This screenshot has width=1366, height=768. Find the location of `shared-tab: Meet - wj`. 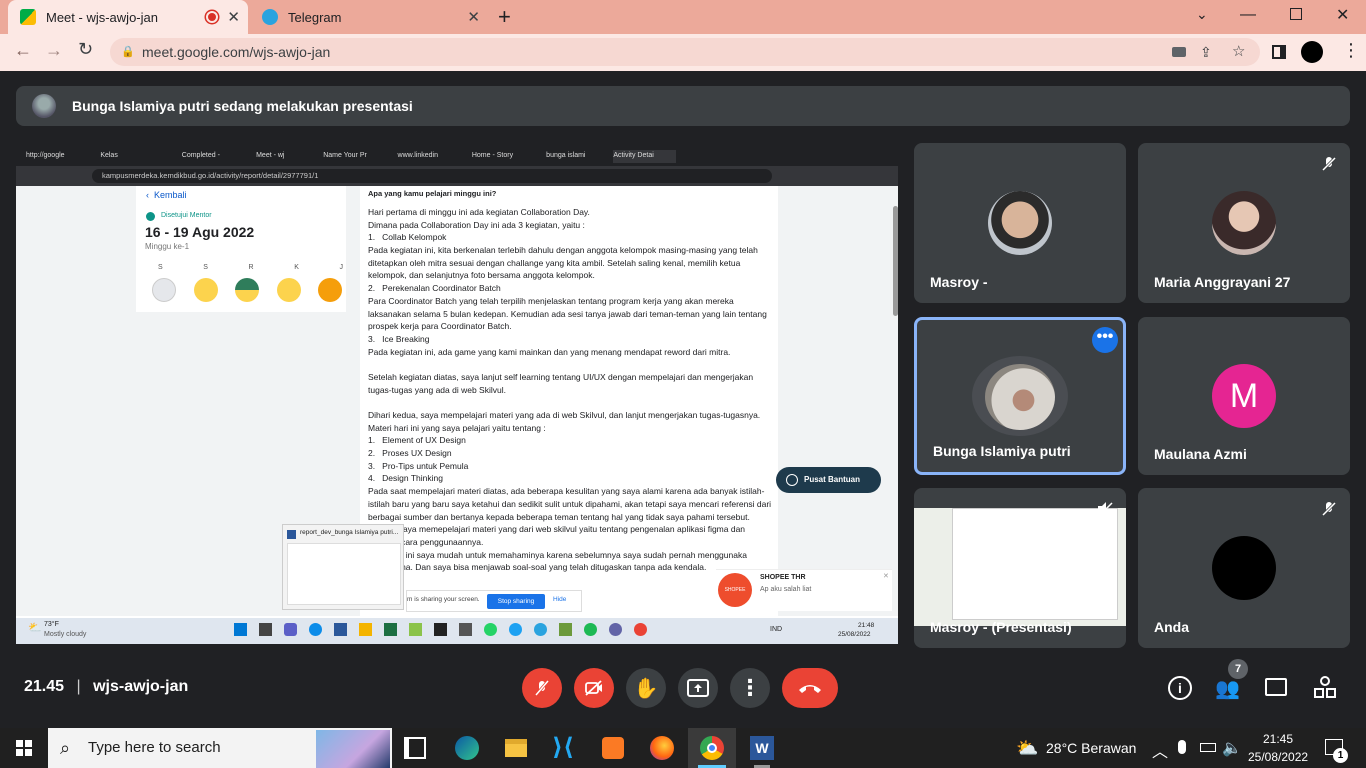

shared-tab: Meet - wj is located at coordinates (270, 155).